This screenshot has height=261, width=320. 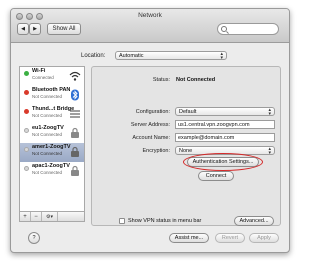 I want to click on bluetooth-icon, so click(x=75, y=95).